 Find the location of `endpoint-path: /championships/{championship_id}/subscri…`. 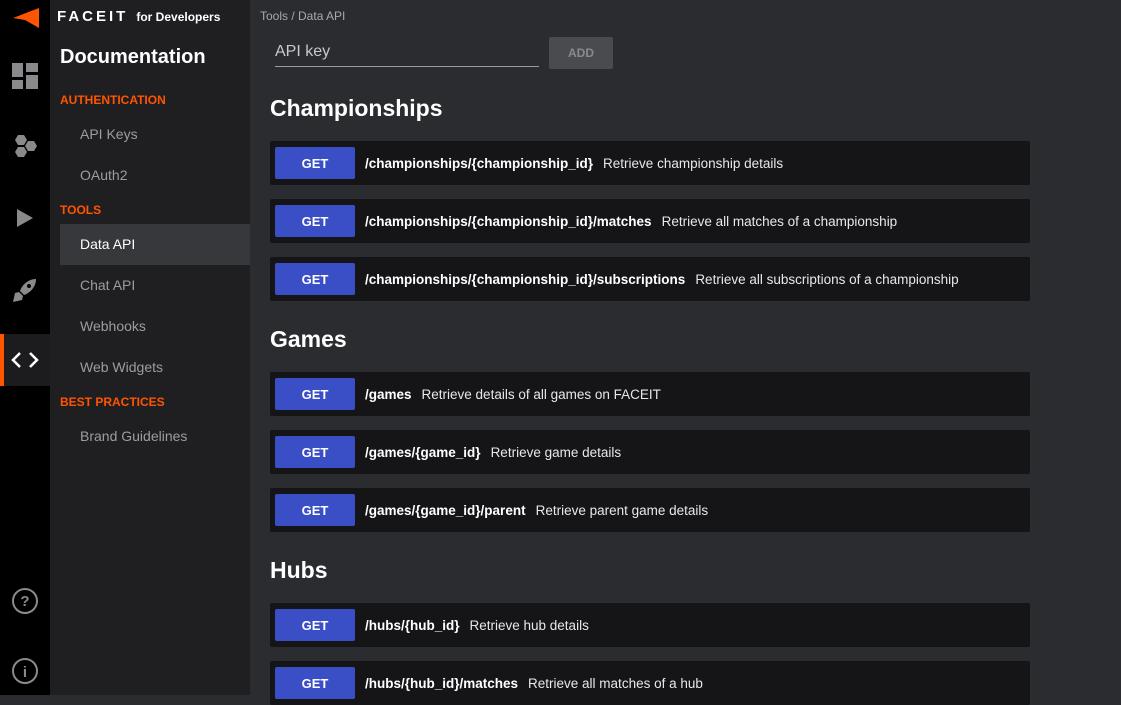

endpoint-path: /championships/{championship_id}/subscri… is located at coordinates (525, 279).